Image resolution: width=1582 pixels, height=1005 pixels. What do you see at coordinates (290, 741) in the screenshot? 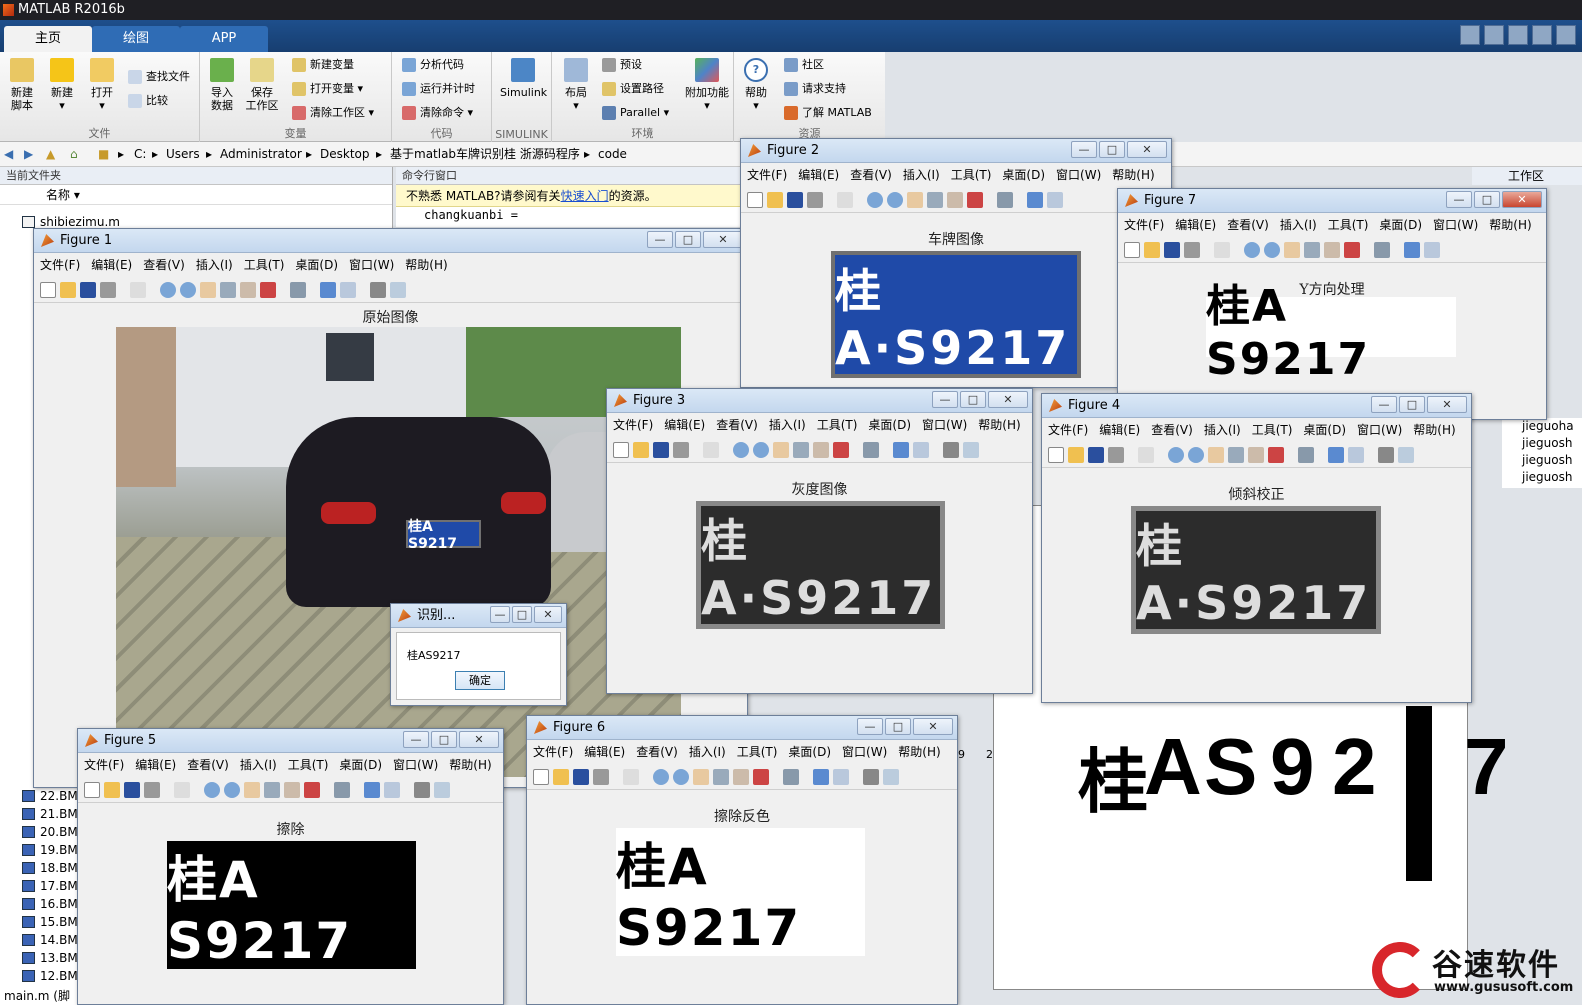
I see `figure-5-titlebar: Figure 5 — □ ✕` at bounding box center [290, 741].